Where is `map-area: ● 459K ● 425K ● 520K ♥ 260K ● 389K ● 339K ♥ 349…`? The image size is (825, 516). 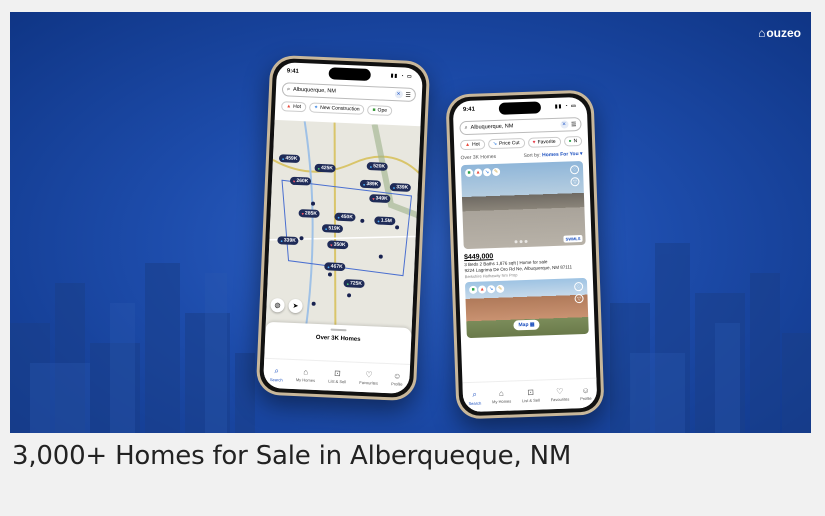 map-area: ● 459K ● 425K ● 520K ♥ 260K ● 389K ● 339K ♥ 349… is located at coordinates (343, 228).